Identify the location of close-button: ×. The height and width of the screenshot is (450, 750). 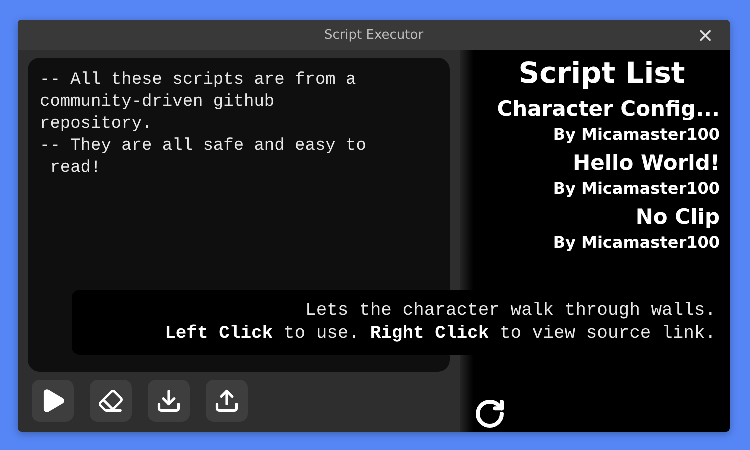
(705, 35).